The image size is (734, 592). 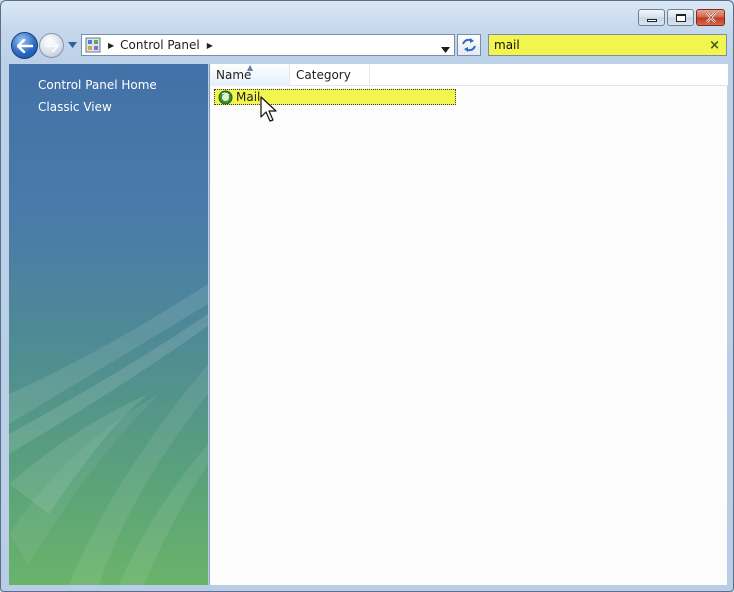 What do you see at coordinates (108, 434) in the screenshot?
I see `background-swoosh` at bounding box center [108, 434].